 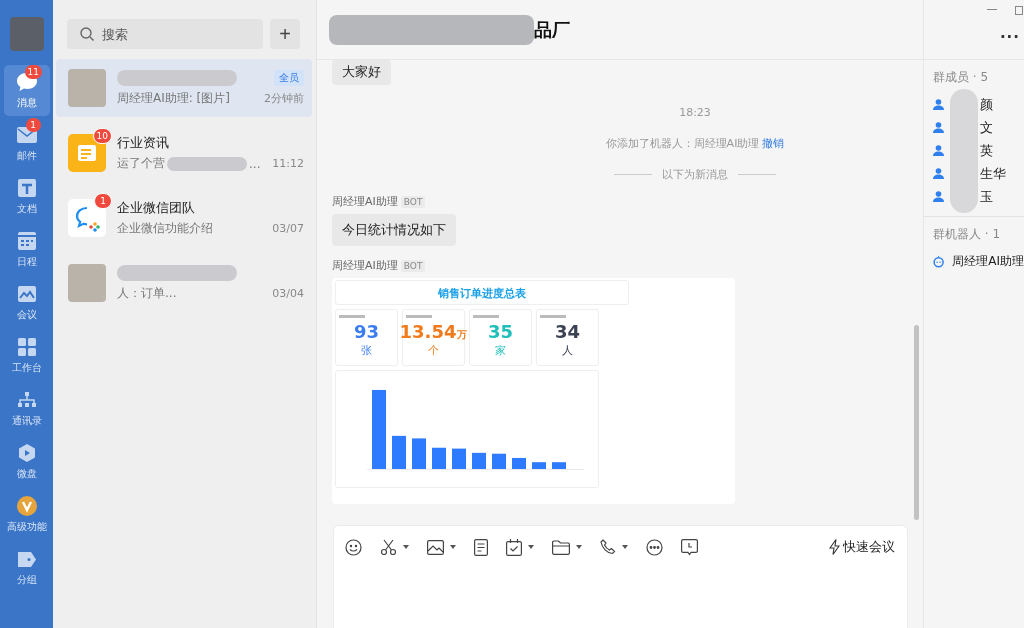 I want to click on nav-item: 微盘, so click(x=26, y=461).